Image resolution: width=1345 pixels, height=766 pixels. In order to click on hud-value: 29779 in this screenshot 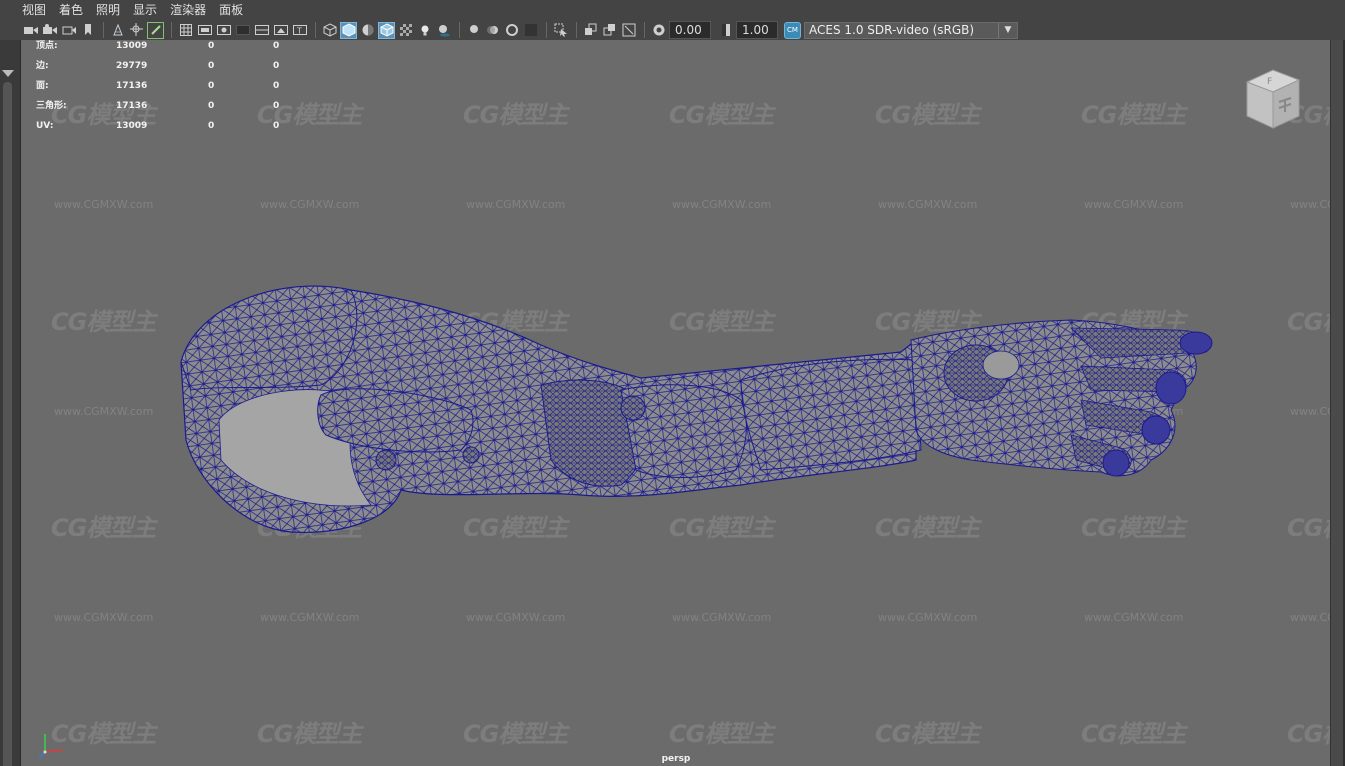, I will do `click(132, 66)`.